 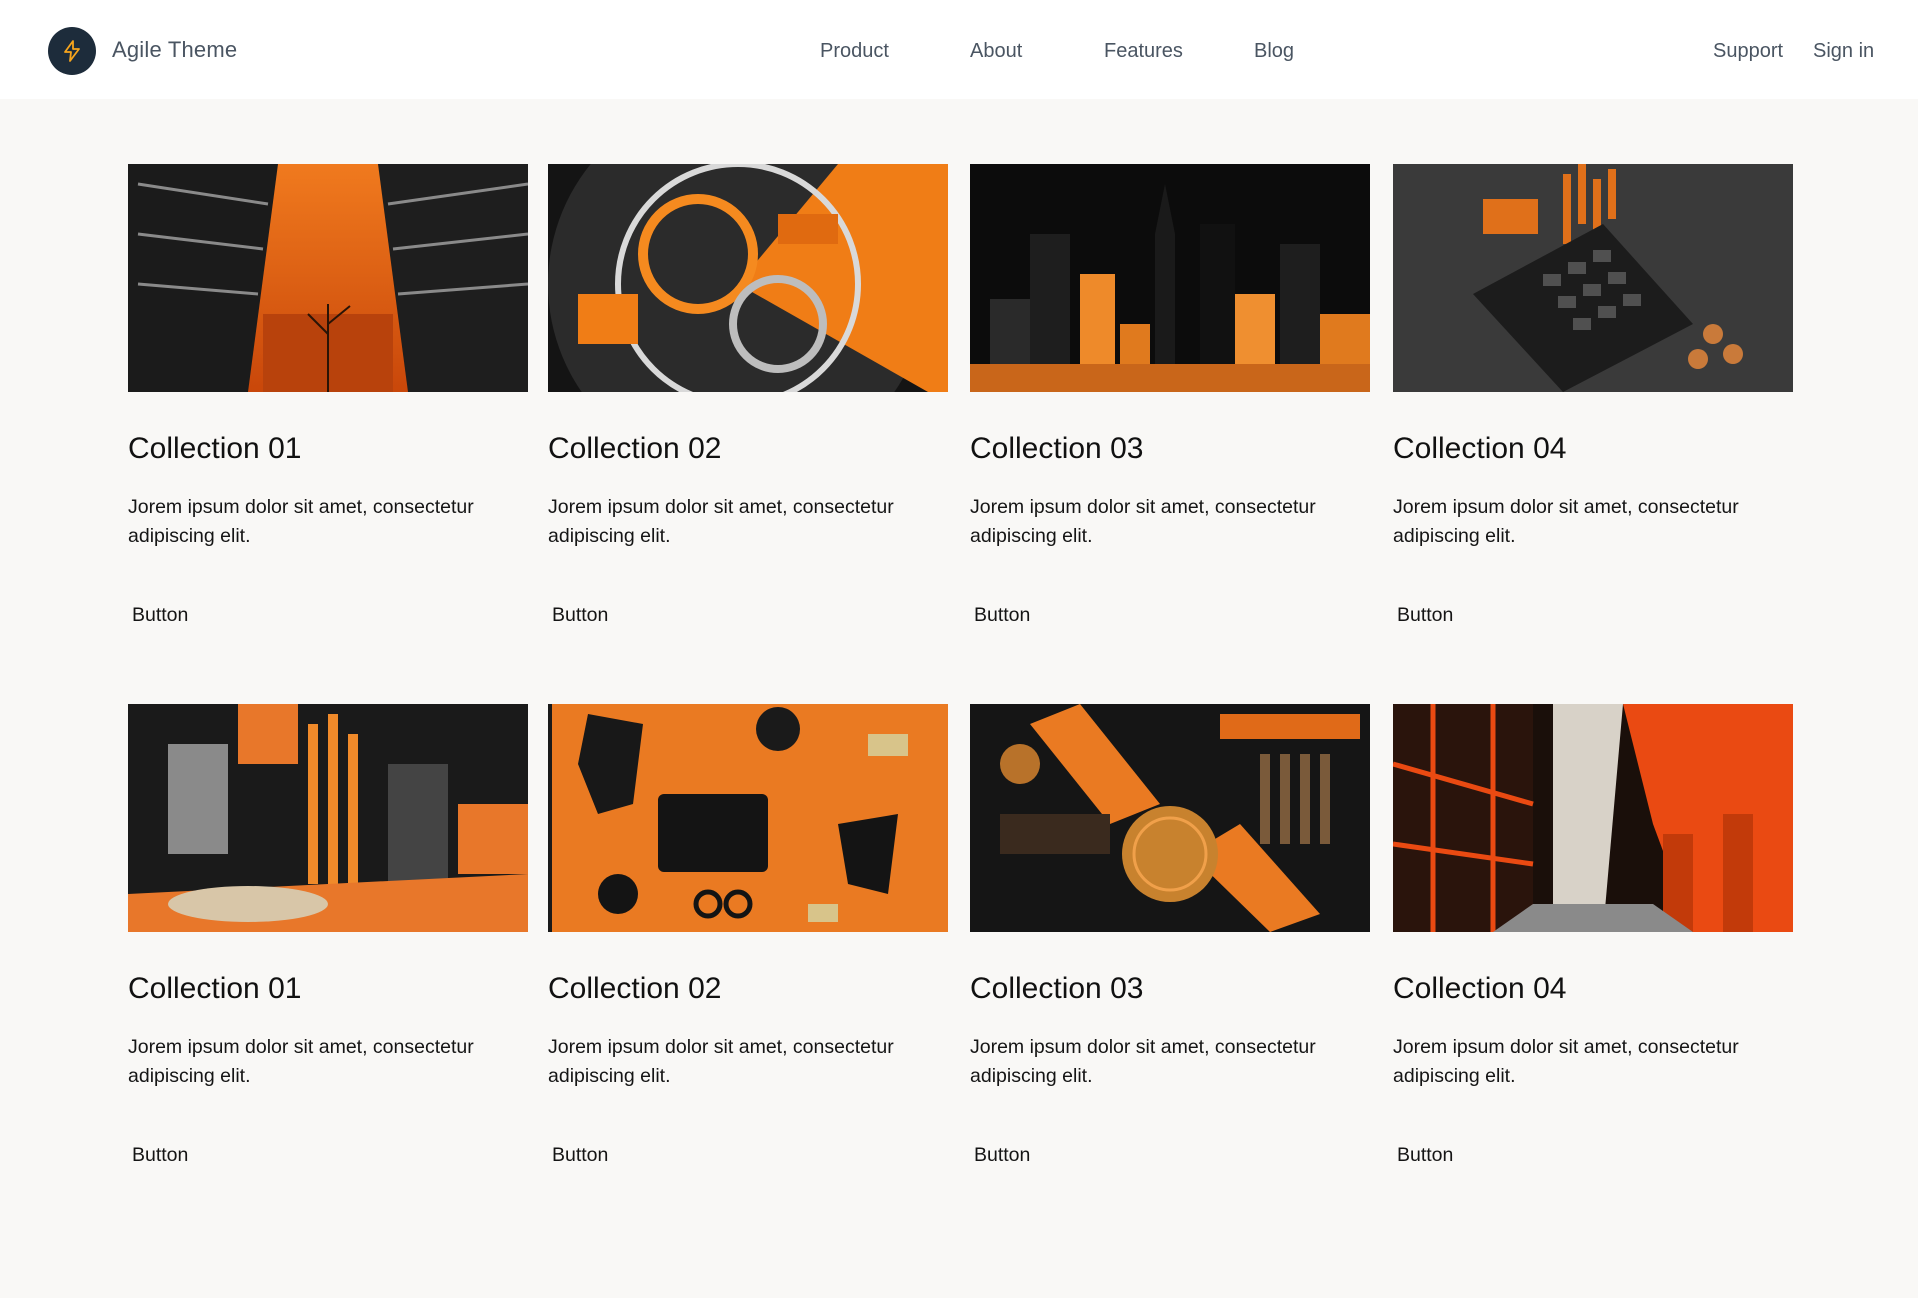 What do you see at coordinates (174, 50) in the screenshot?
I see `brand-name: Agile Theme` at bounding box center [174, 50].